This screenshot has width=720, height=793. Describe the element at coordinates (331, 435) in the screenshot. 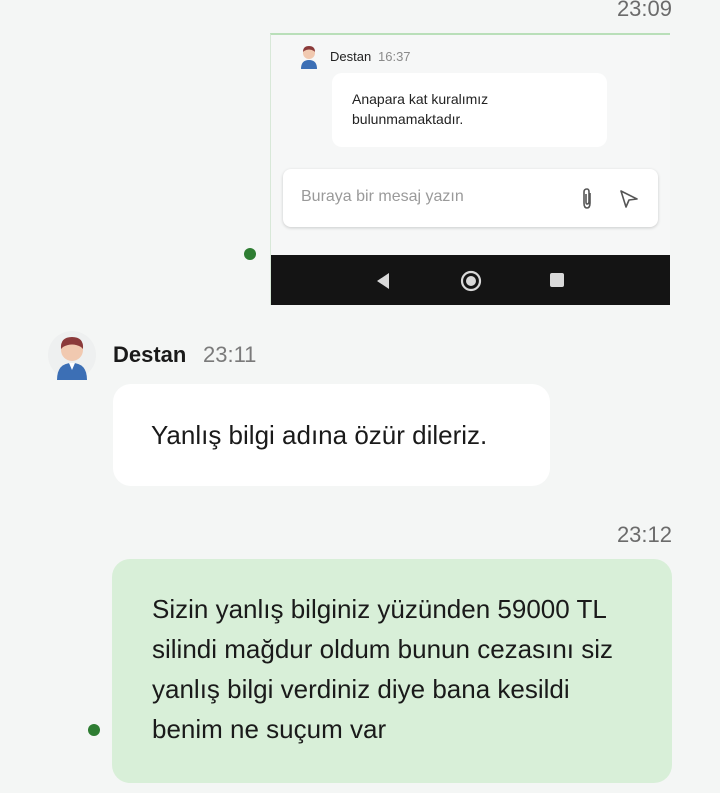

I see `message-bubble: Yanlış bilgi adına özür dileriz.` at that location.